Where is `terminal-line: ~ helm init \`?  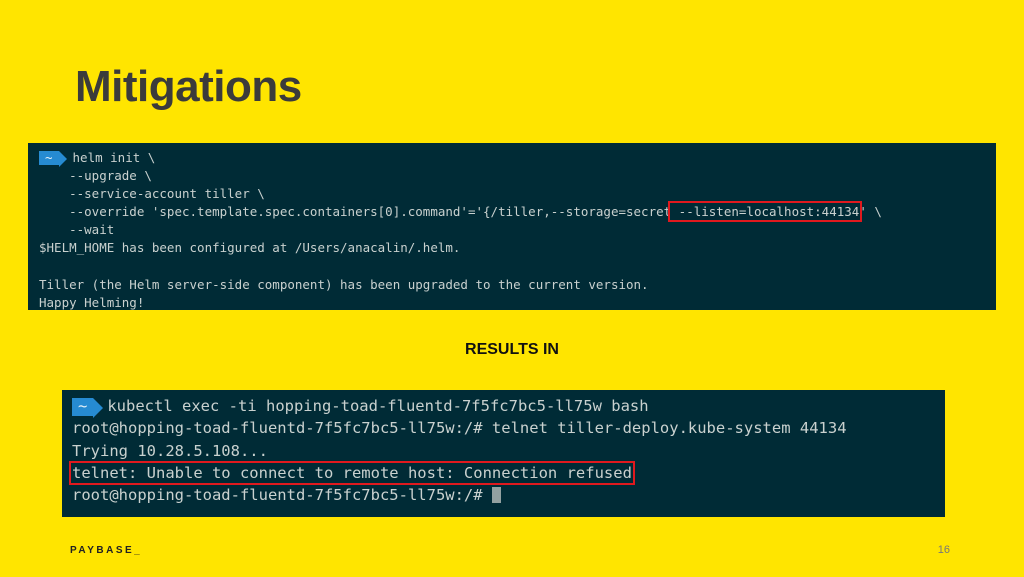
terminal-line: ~ helm init \ is located at coordinates (460, 158).